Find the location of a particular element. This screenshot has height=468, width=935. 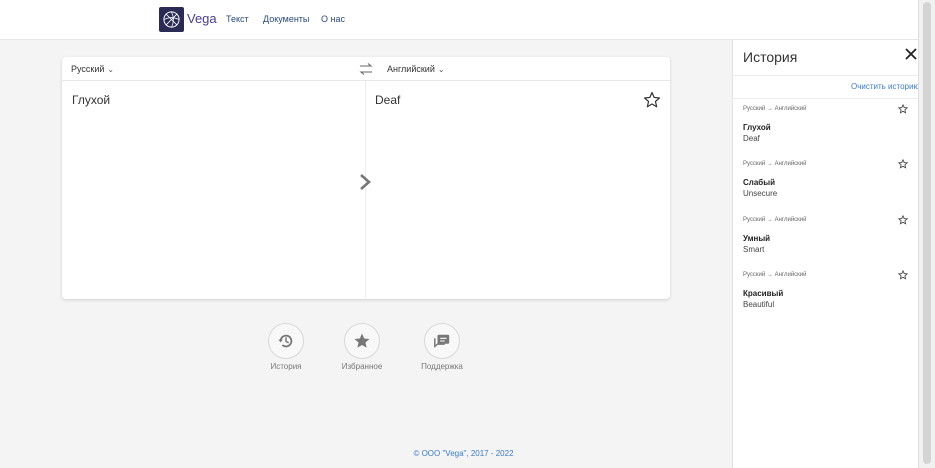

chevron-right-icon is located at coordinates (365, 182).